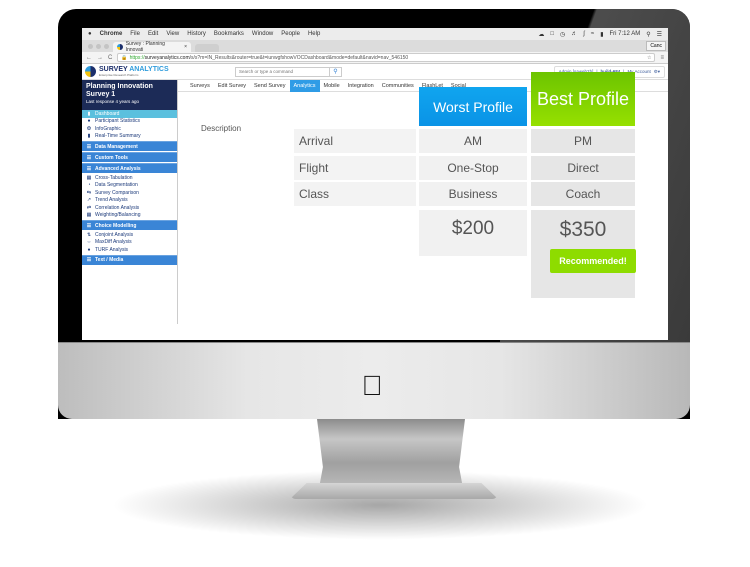 Image resolution: width=750 pixels, height=567 pixels. What do you see at coordinates (314, 34) in the screenshot?
I see `menu-help: Help` at bounding box center [314, 34].